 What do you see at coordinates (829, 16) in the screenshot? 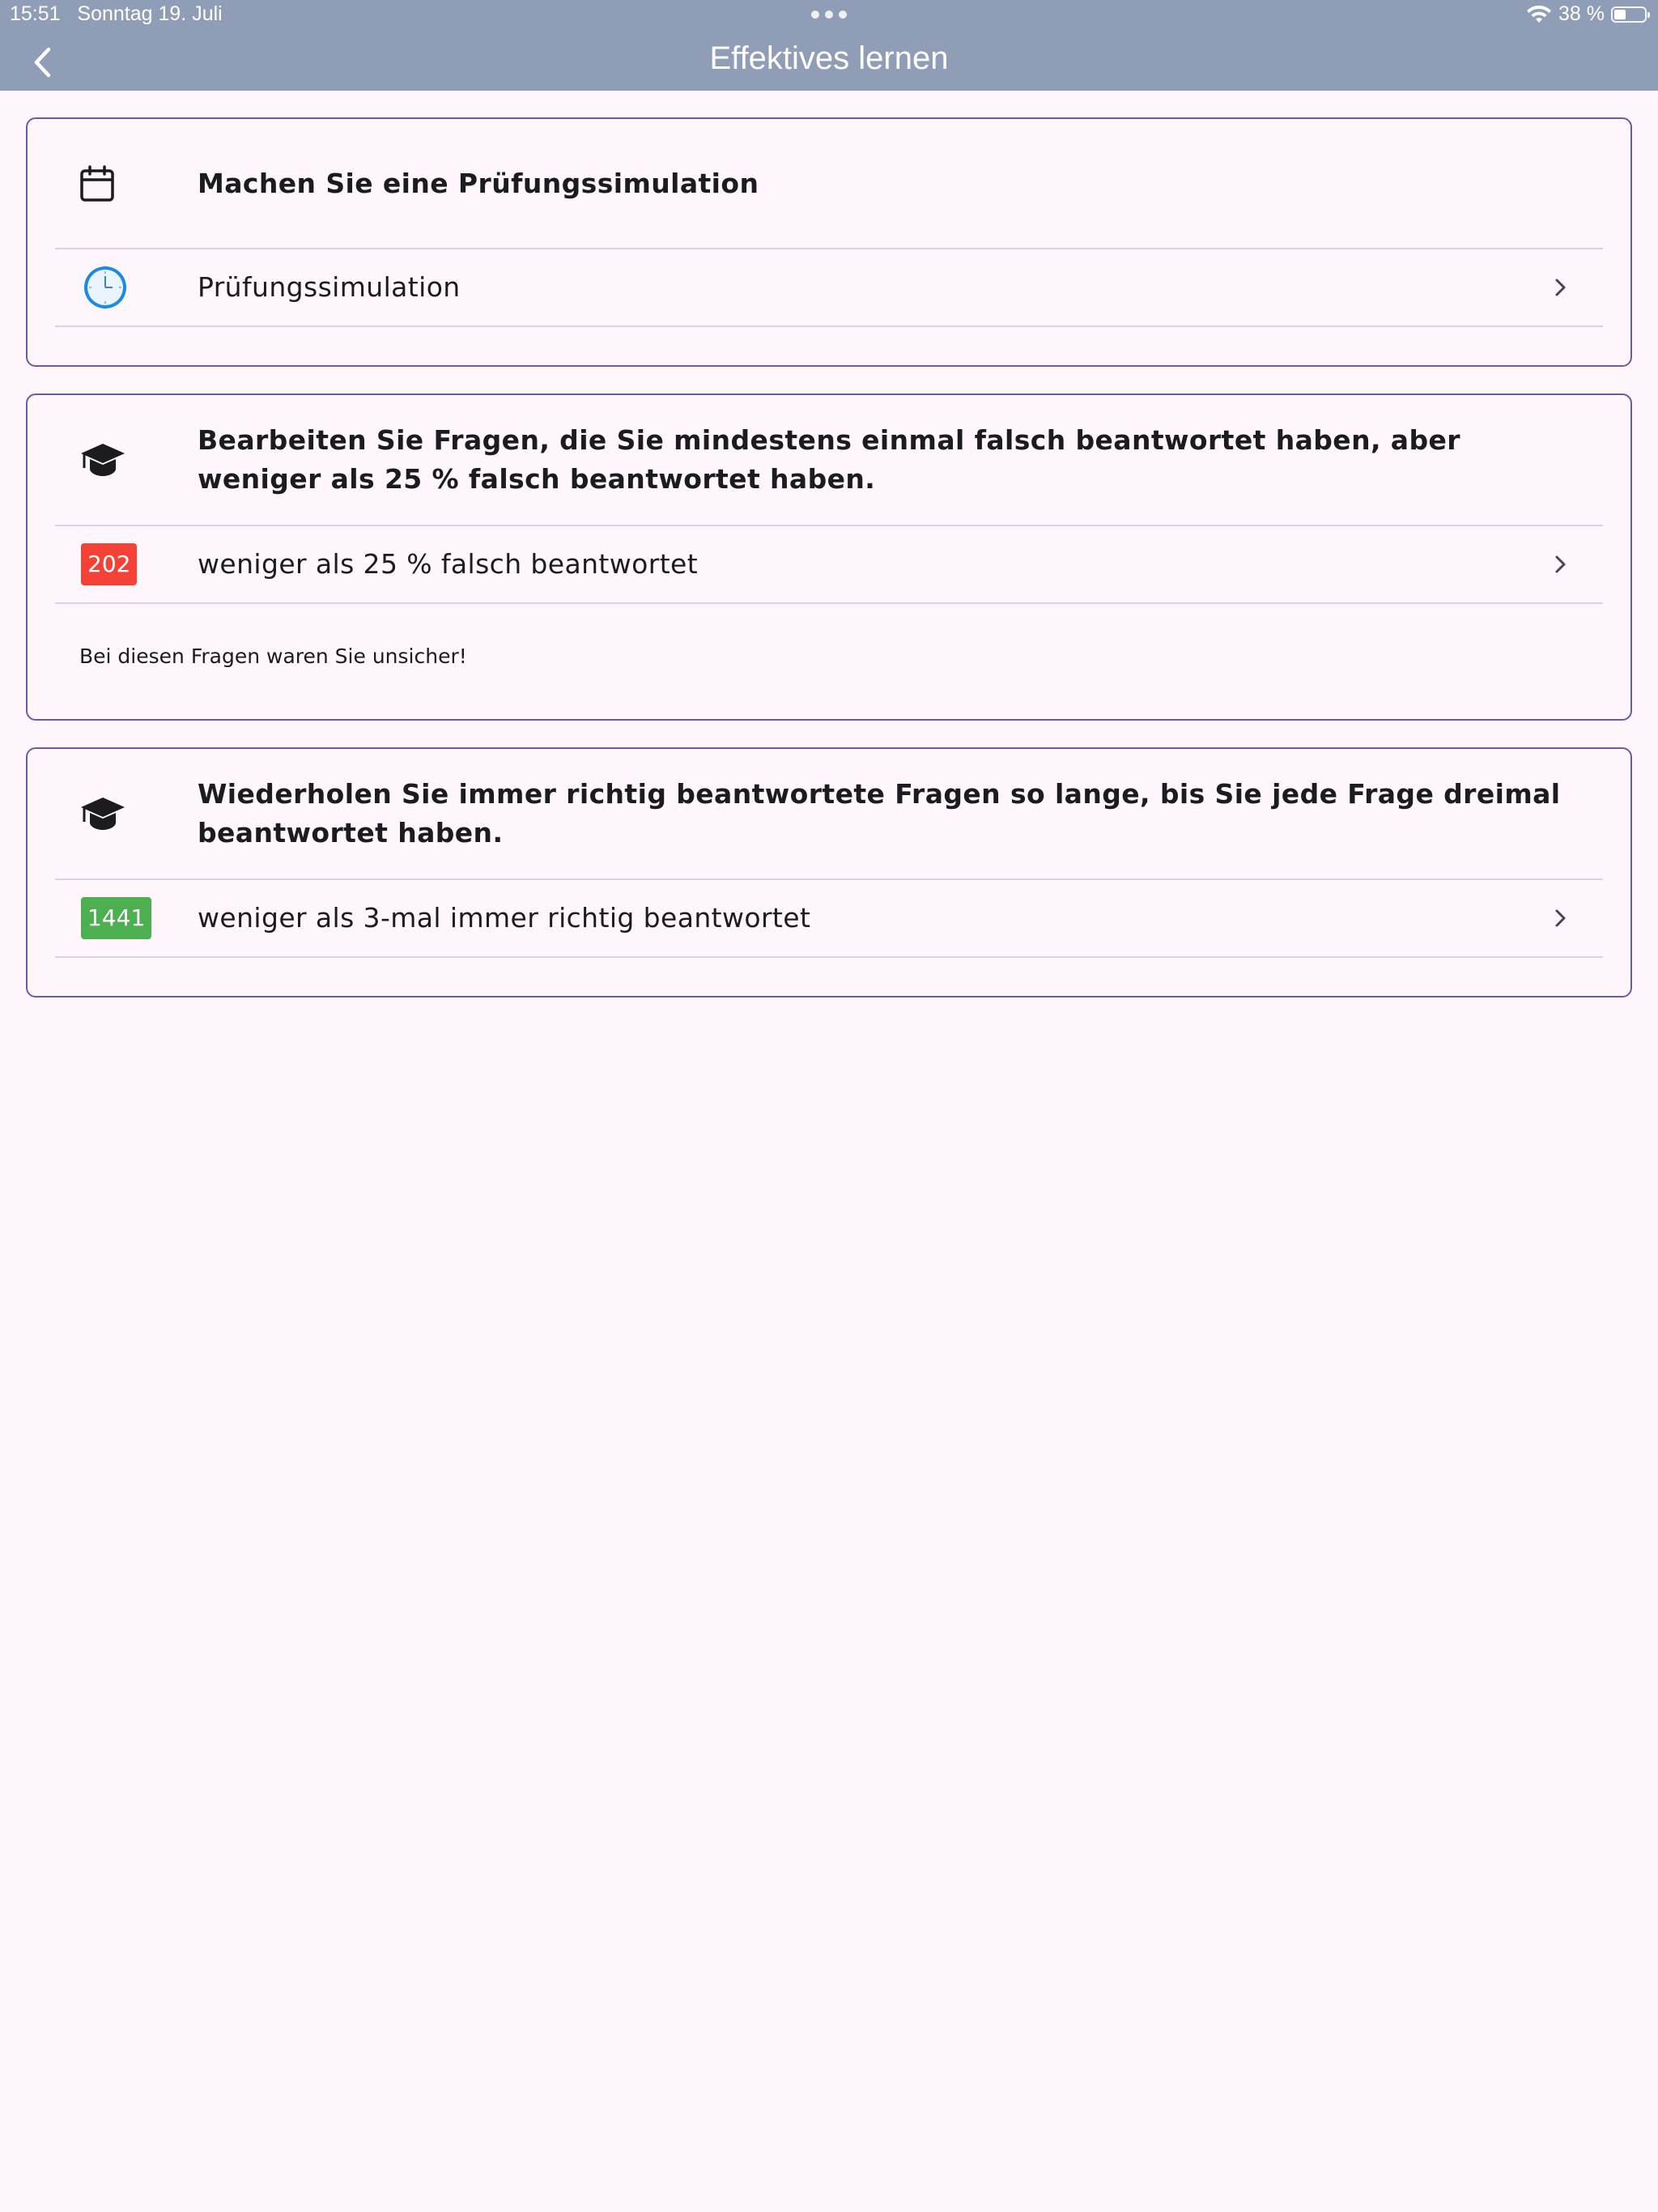
I see `multitasking-dots-icon` at bounding box center [829, 16].